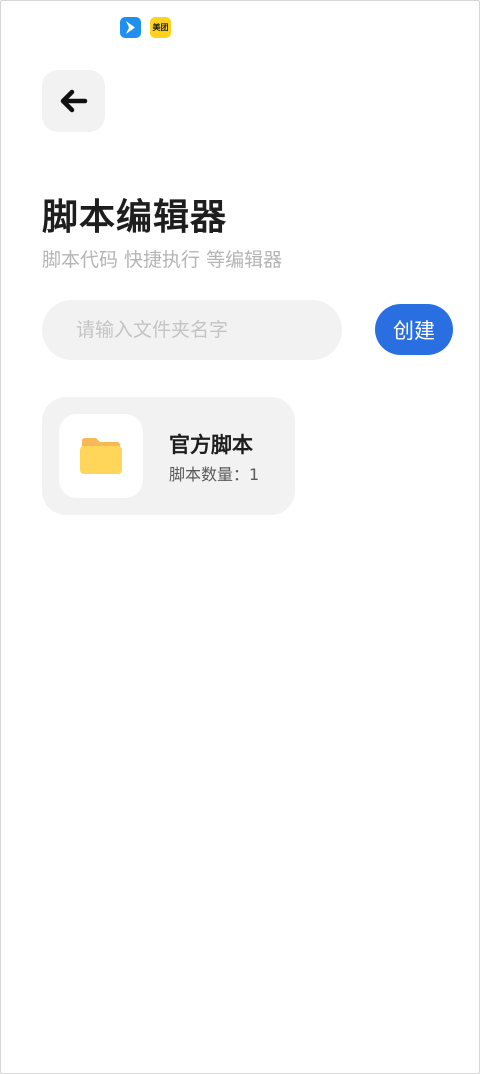 The image size is (480, 1074). I want to click on back-button, so click(73, 101).